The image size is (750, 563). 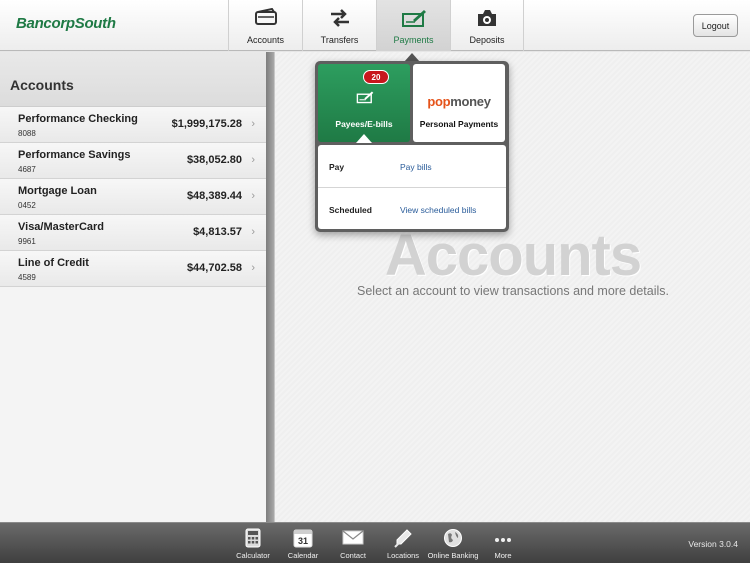 What do you see at coordinates (339, 40) in the screenshot?
I see `tab-label: Transfers` at bounding box center [339, 40].